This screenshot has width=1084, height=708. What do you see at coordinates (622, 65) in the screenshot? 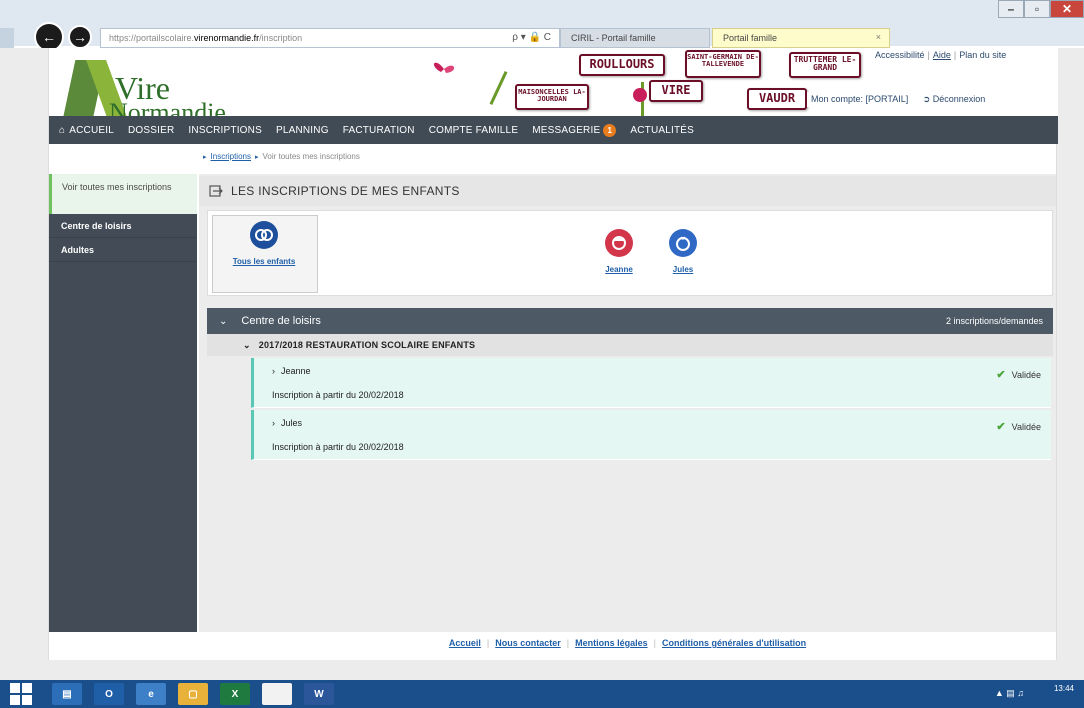
I see `sign-roullours: ROULLOURS` at bounding box center [622, 65].